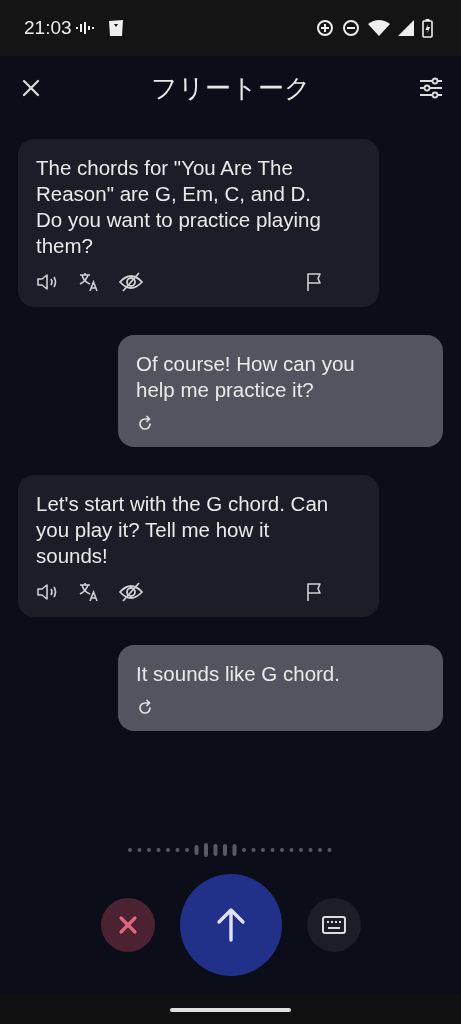  What do you see at coordinates (351, 28) in the screenshot?
I see `do-not-disturb-icon` at bounding box center [351, 28].